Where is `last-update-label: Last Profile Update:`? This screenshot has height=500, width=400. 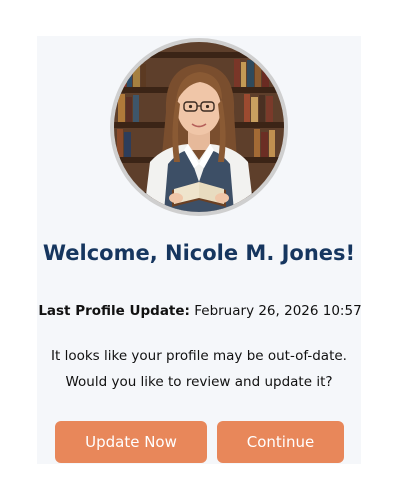 last-update-label: Last Profile Update: is located at coordinates (114, 311).